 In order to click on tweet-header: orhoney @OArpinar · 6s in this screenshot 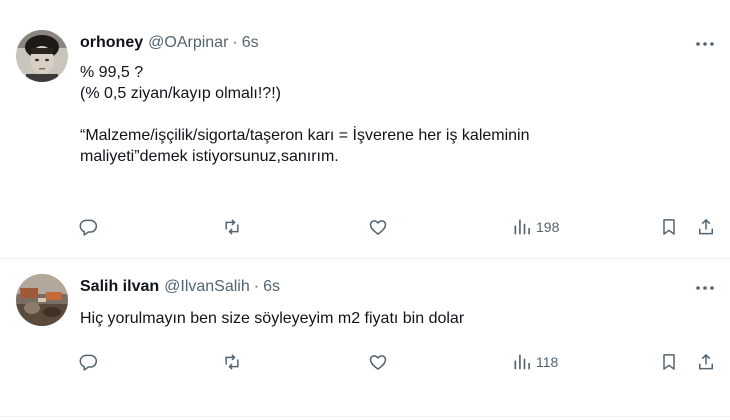, I will do `click(169, 43)`.